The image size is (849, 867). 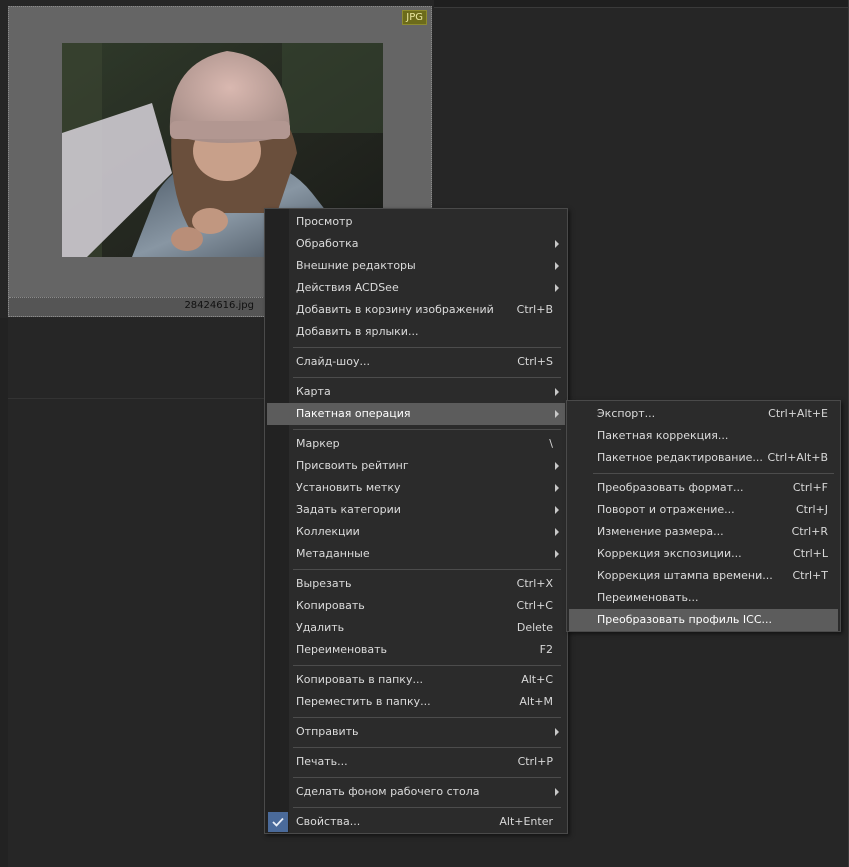 I want to click on menu-item-view: Просмотр, so click(x=416, y=222).